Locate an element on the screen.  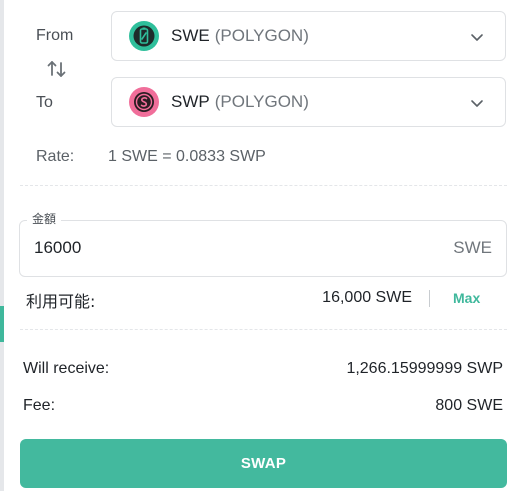
to-token-select: SWP (POLYGON) is located at coordinates (308, 102).